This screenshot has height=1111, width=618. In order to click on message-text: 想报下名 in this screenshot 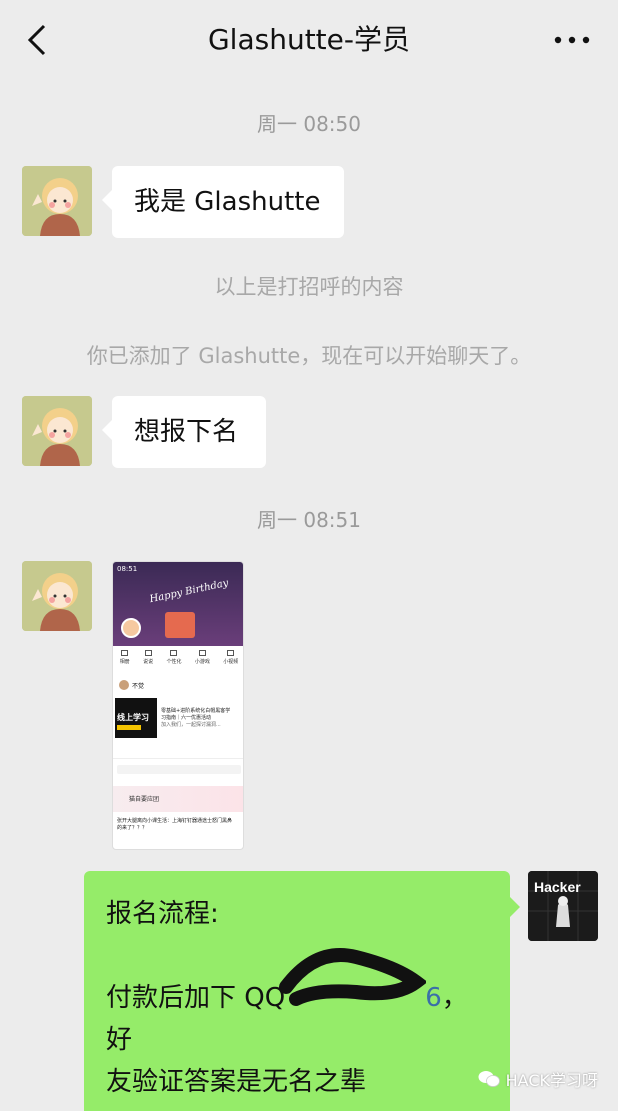, I will do `click(186, 432)`.